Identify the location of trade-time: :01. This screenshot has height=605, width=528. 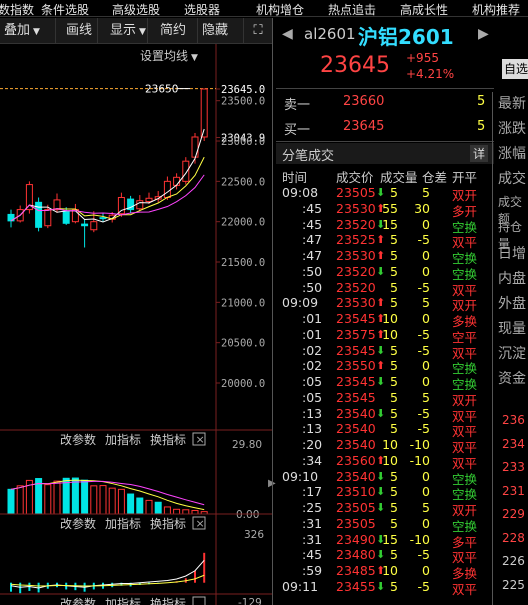
(312, 334).